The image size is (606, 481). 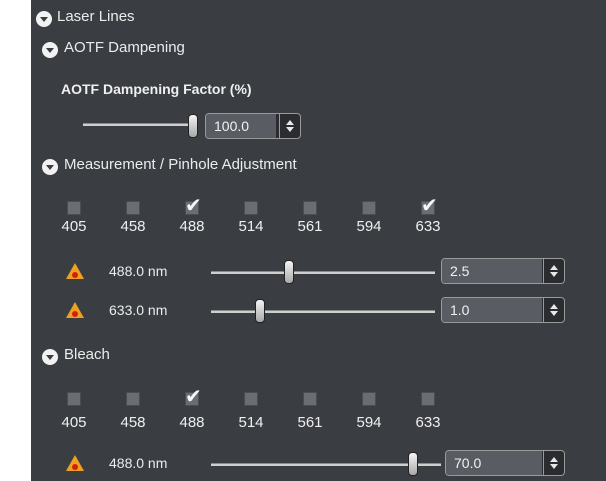 I want to click on measurement-wl-405: 405, so click(x=74, y=226).